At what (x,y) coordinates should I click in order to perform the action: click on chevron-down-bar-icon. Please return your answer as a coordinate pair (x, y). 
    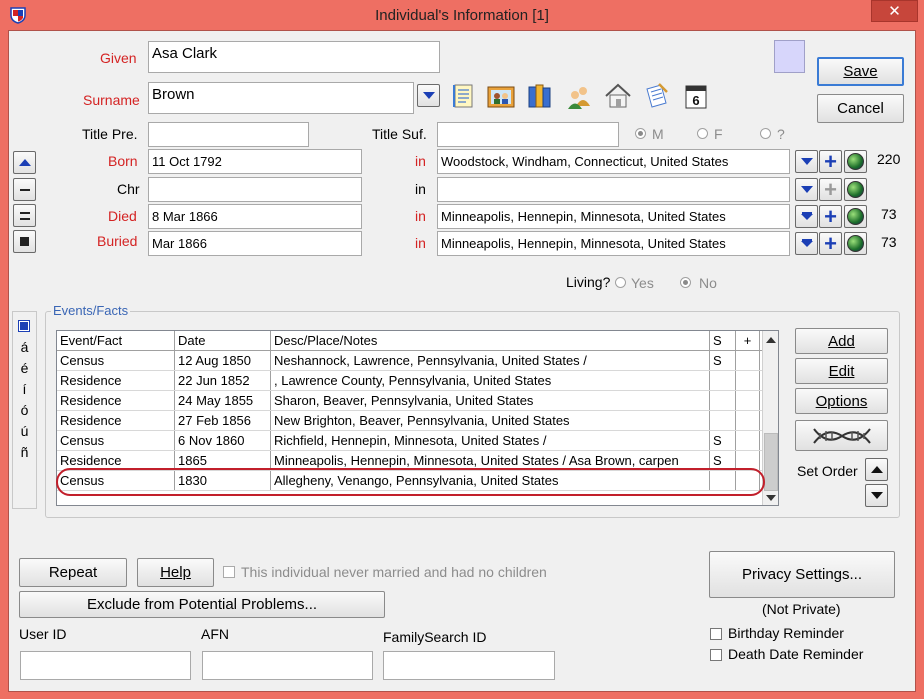
    Looking at the image, I should click on (806, 243).